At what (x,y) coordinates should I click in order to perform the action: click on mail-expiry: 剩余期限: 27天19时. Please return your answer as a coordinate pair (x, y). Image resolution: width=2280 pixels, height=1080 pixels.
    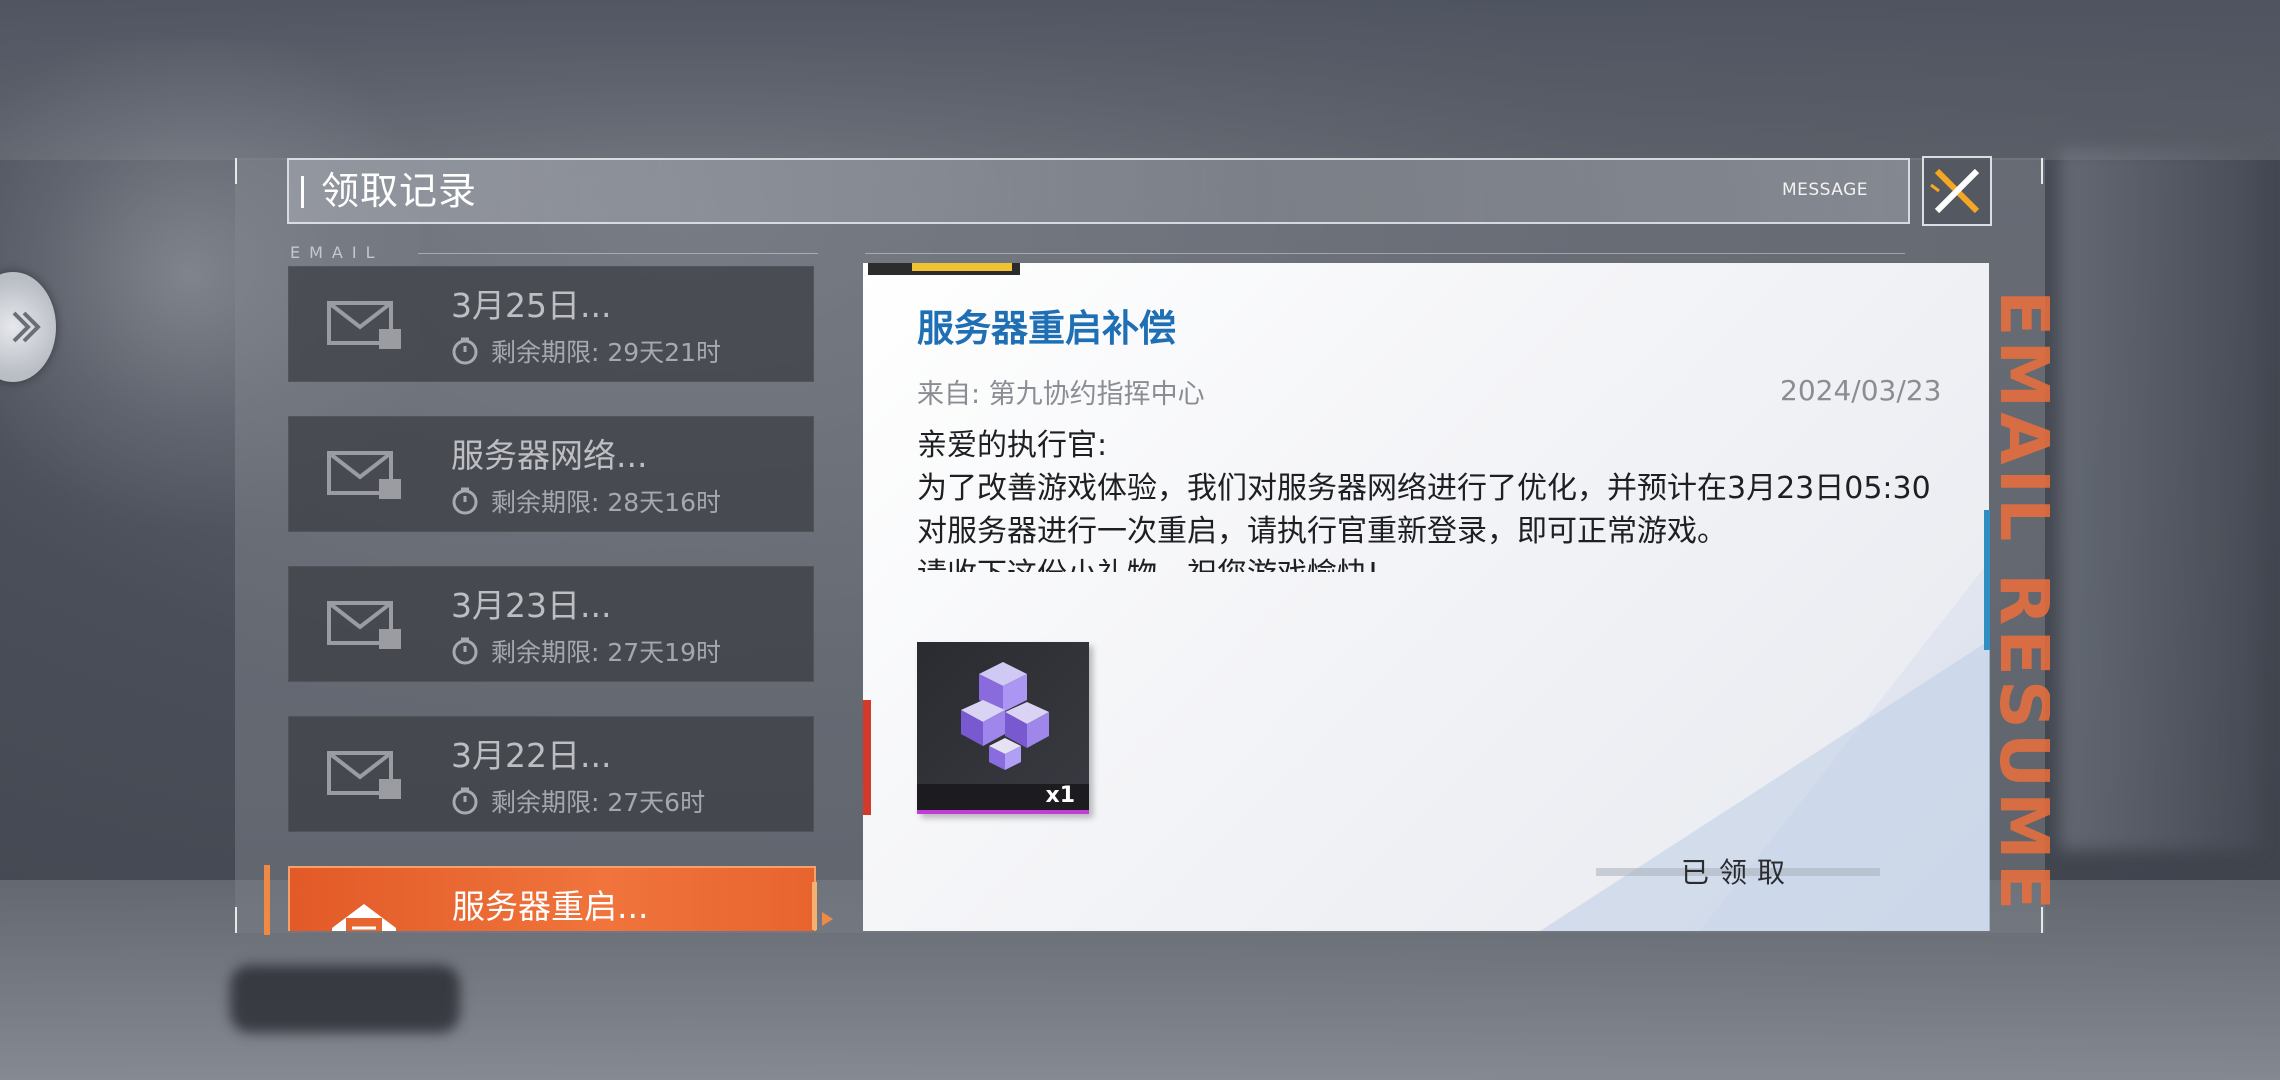
    Looking at the image, I should click on (586, 651).